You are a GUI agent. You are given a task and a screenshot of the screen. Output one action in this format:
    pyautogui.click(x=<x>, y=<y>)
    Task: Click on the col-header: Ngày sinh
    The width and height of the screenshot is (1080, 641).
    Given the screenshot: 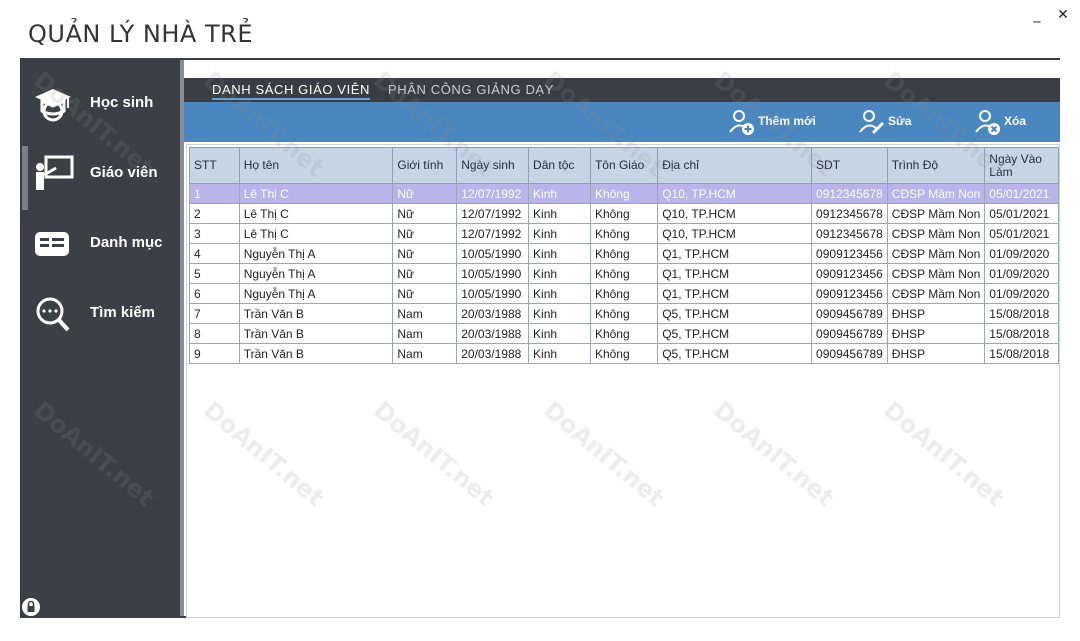 What is the action you would take?
    pyautogui.click(x=493, y=165)
    